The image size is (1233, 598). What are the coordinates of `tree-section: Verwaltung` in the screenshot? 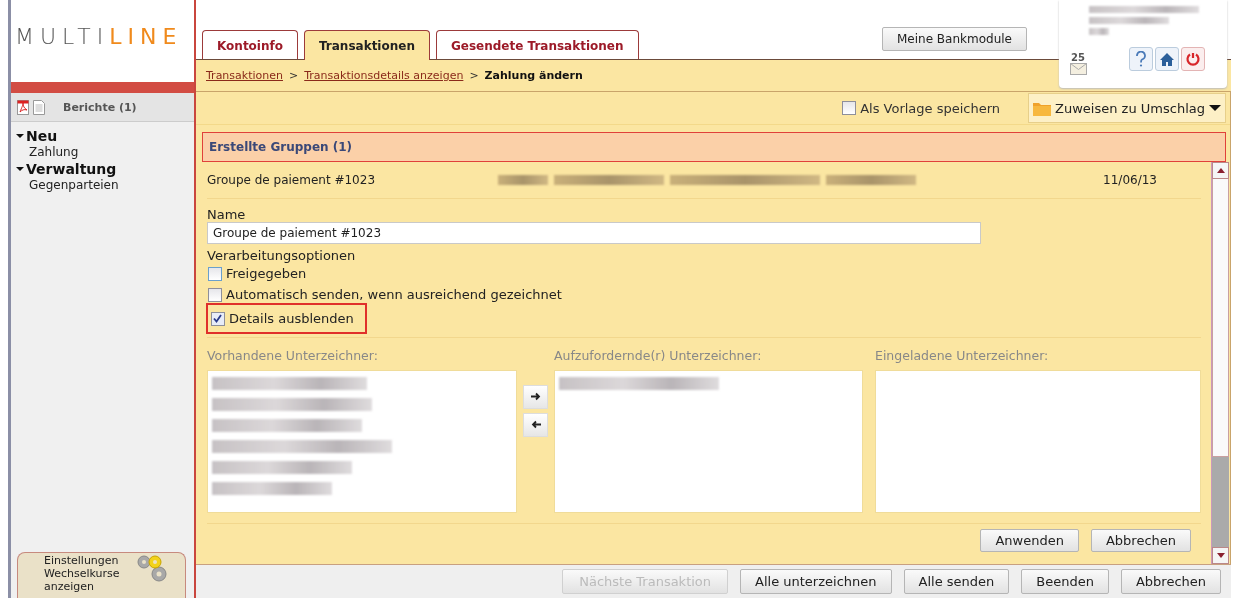 It's located at (104, 169).